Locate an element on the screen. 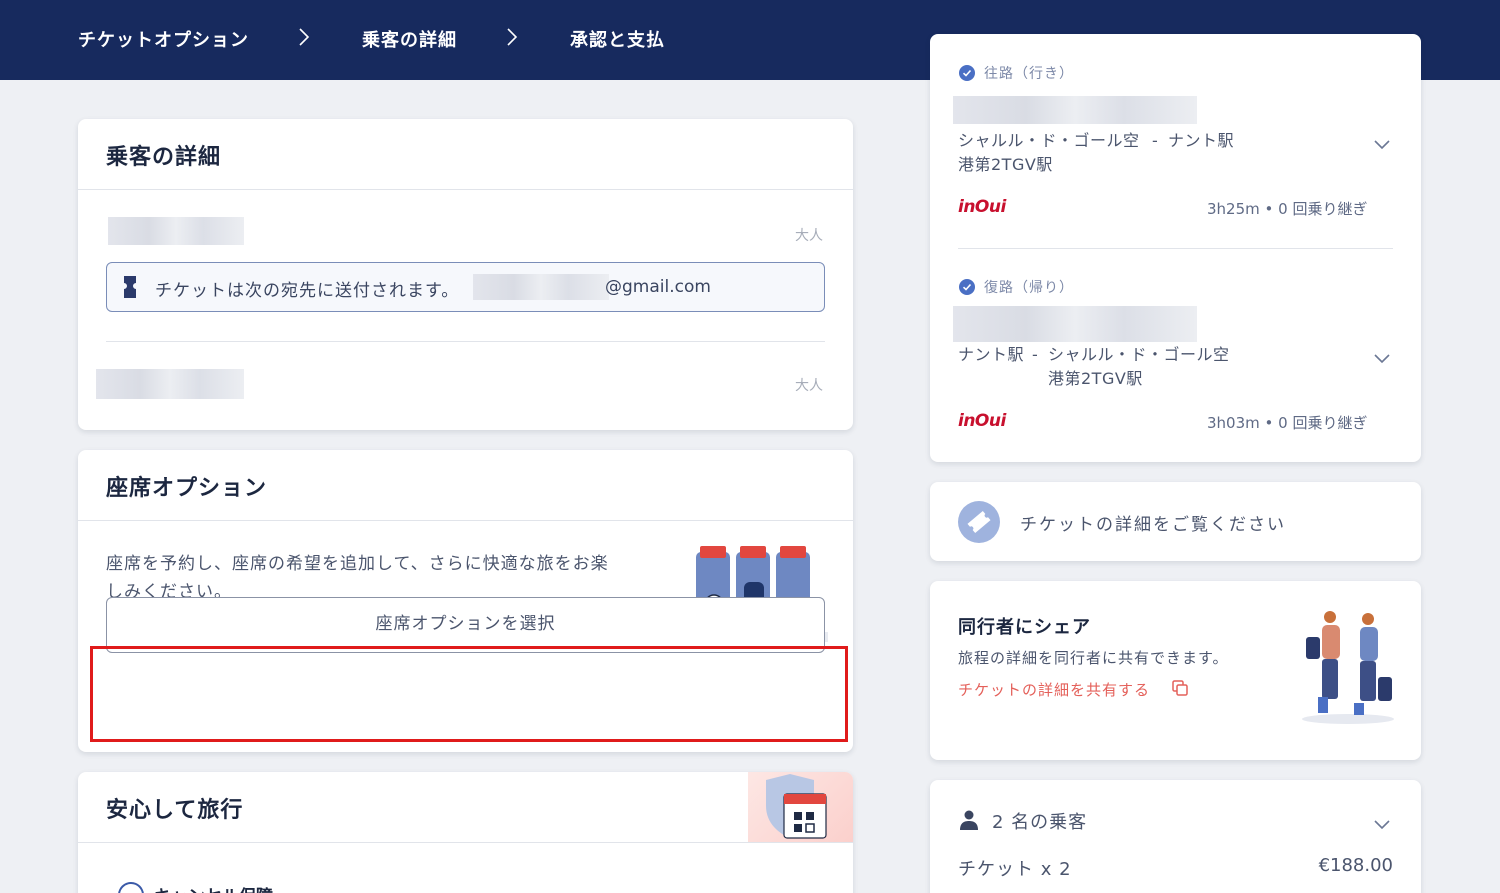  cancel-insurance-radio is located at coordinates (131, 887).